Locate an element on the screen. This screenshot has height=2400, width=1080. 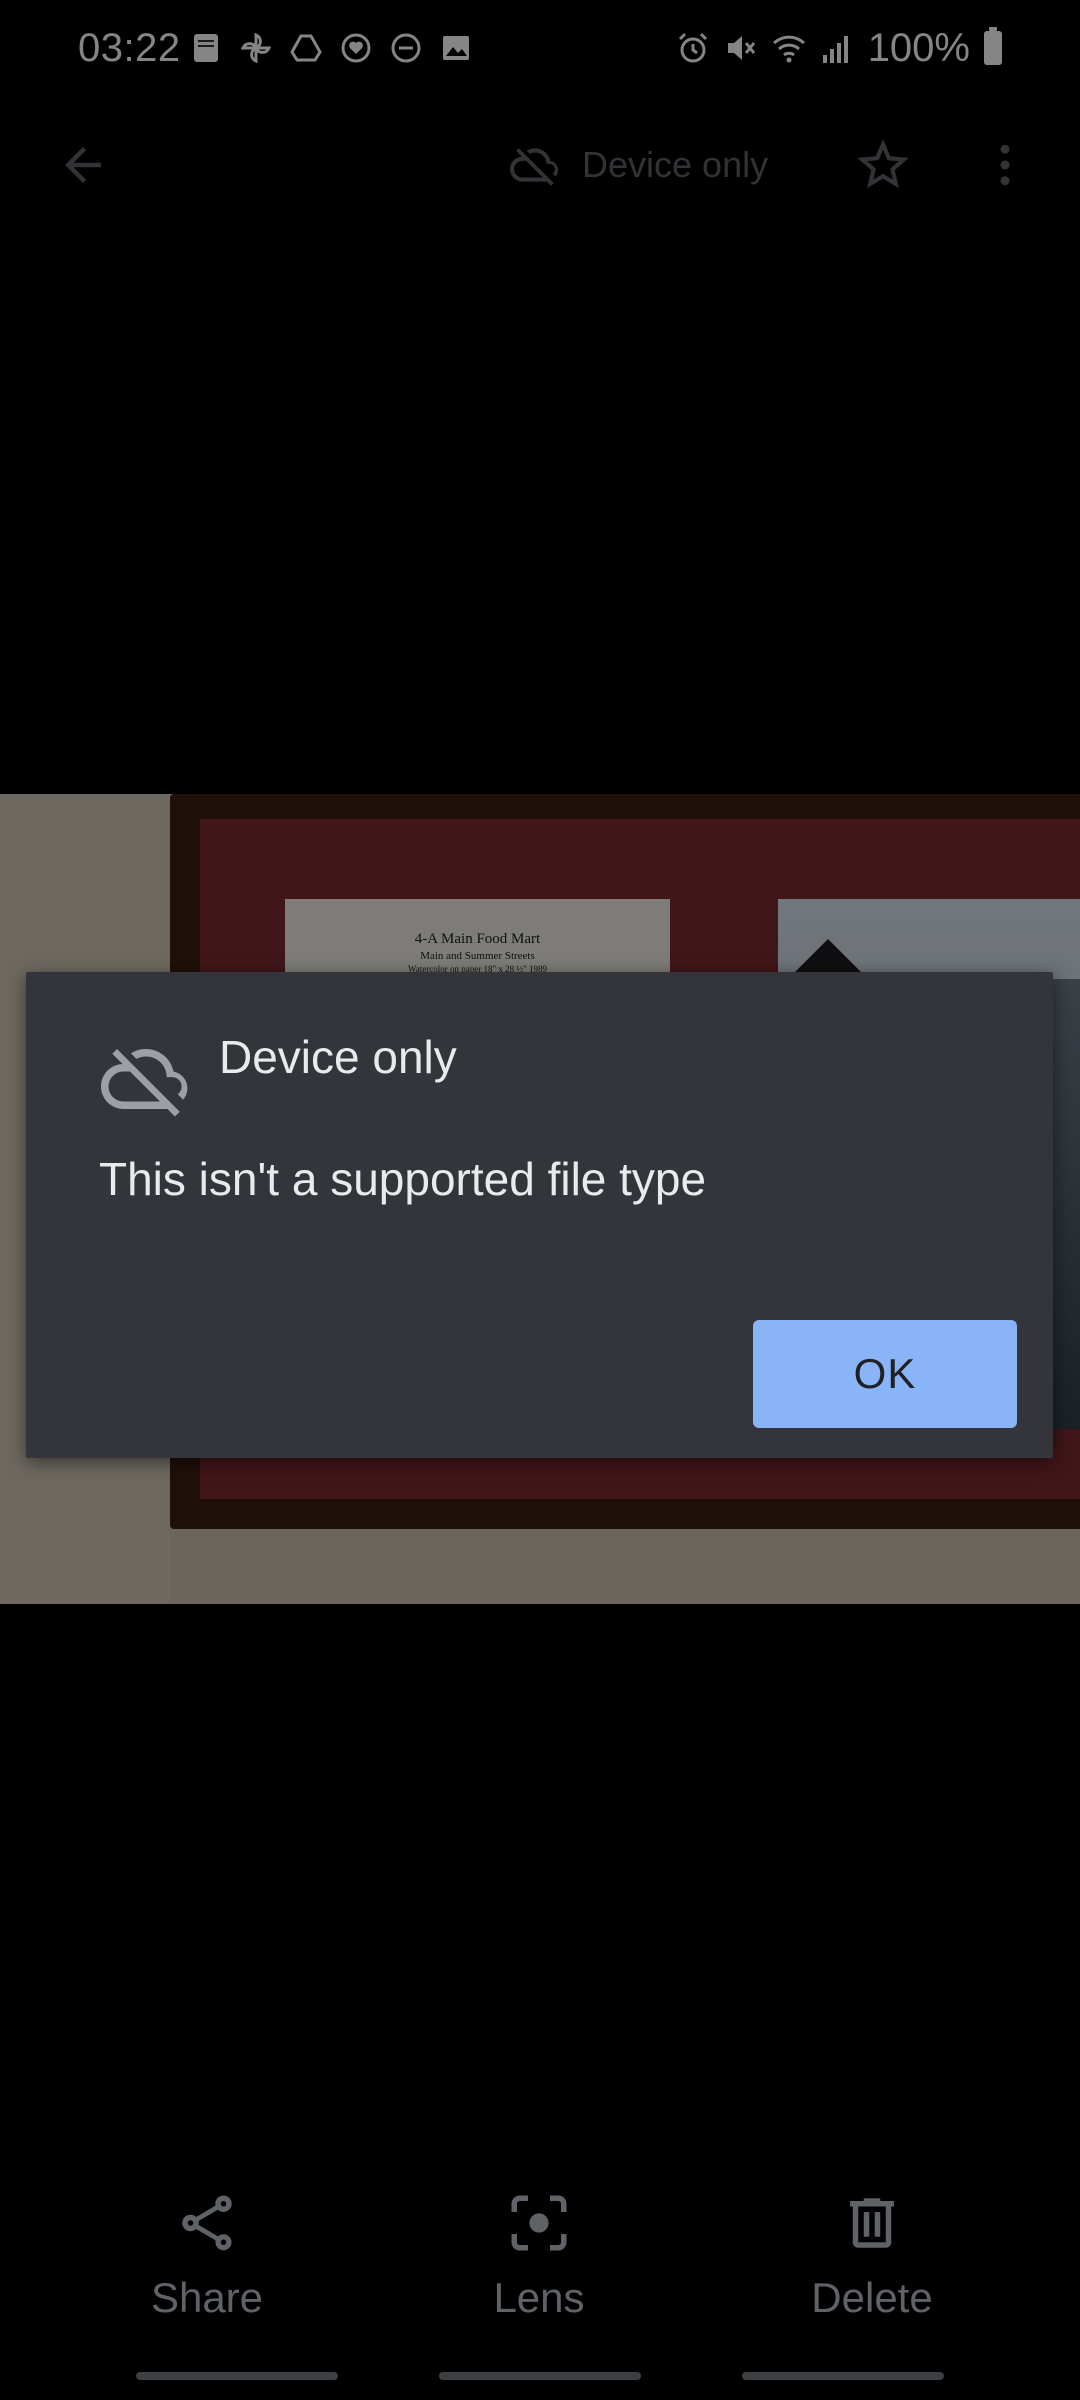
share-button: Share is located at coordinates (207, 2270).